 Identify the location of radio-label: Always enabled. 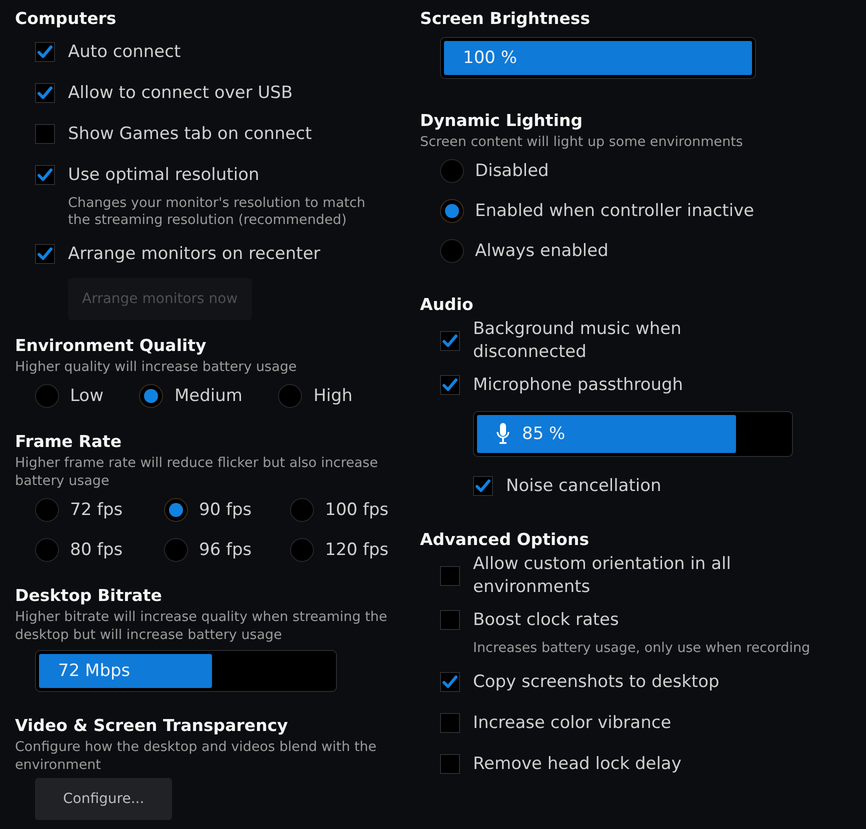
(541, 251).